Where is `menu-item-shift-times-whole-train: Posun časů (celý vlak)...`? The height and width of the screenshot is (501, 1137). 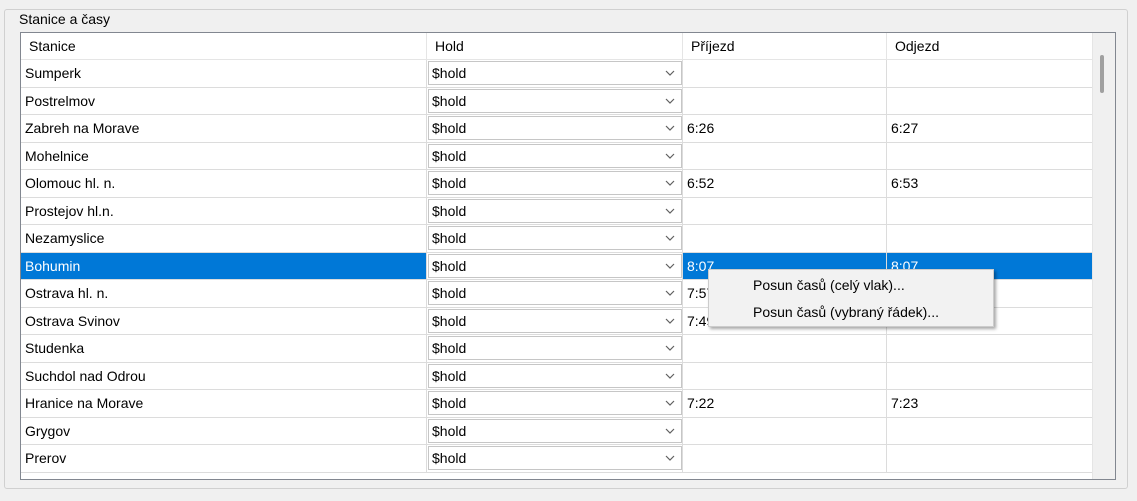 menu-item-shift-times-whole-train: Posun časů (celý vlak)... is located at coordinates (851, 285).